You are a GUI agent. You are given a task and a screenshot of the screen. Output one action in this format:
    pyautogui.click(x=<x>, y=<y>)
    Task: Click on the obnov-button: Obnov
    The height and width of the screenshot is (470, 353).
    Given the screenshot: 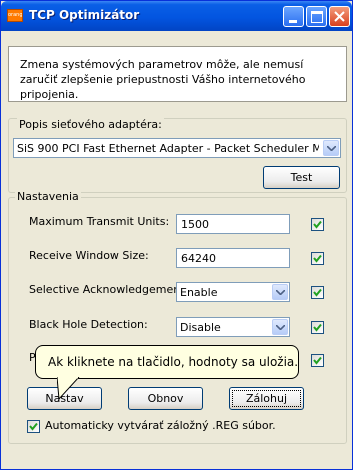 What is the action you would take?
    pyautogui.click(x=165, y=398)
    